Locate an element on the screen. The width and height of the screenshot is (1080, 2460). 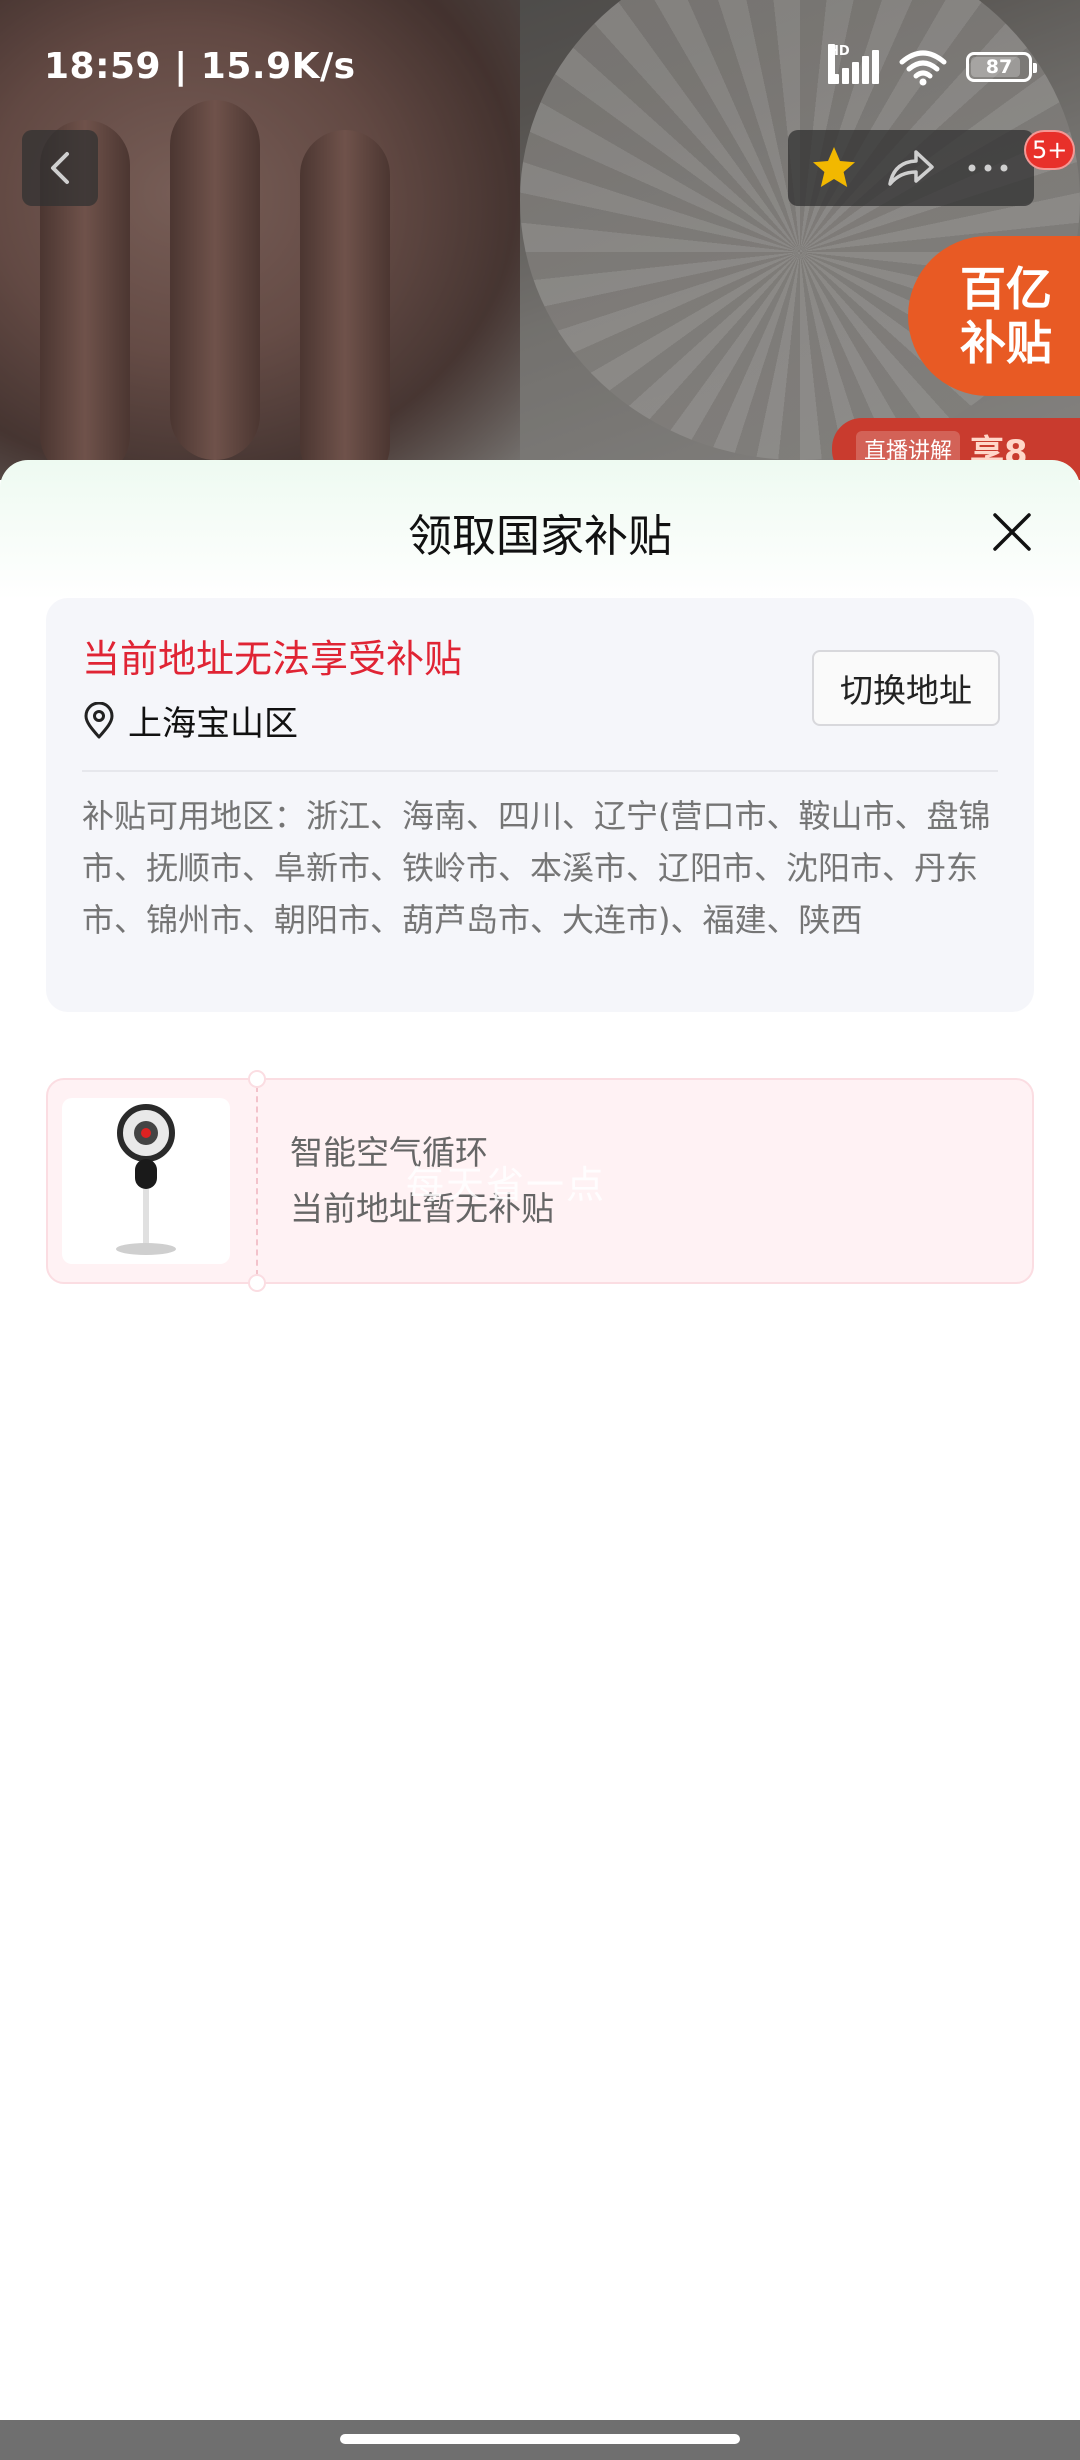
ticket-perforation is located at coordinates (257, 1181).